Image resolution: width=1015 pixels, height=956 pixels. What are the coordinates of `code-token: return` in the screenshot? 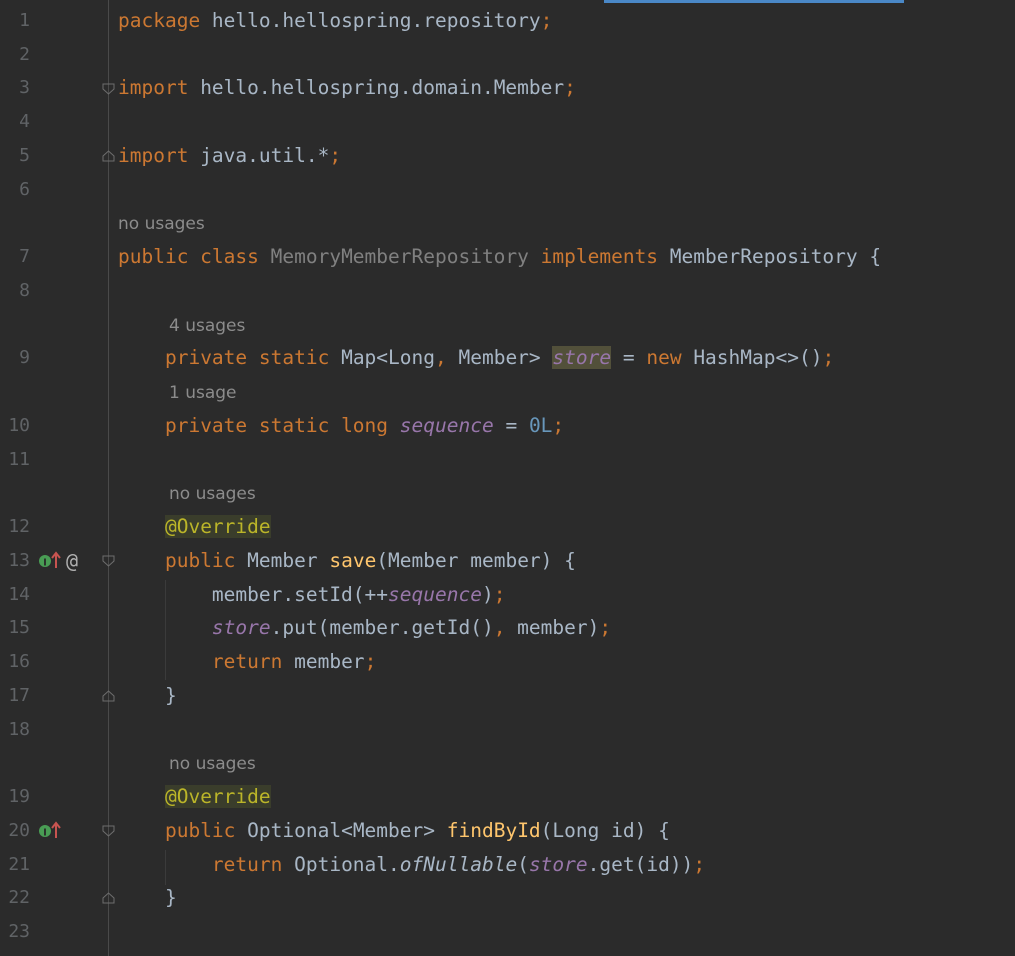 It's located at (253, 864).